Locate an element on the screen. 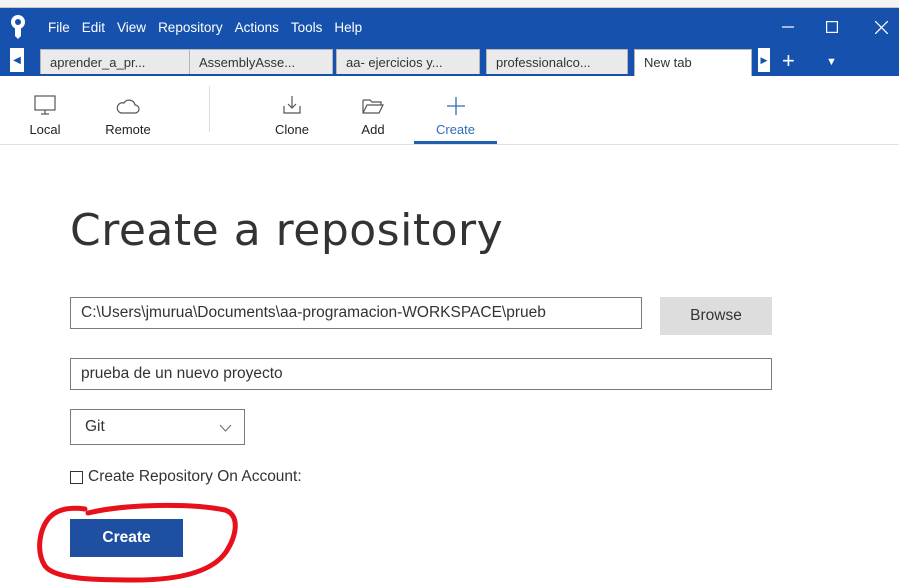 This screenshot has width=899, height=586. page-title: Create a repository is located at coordinates (287, 230).